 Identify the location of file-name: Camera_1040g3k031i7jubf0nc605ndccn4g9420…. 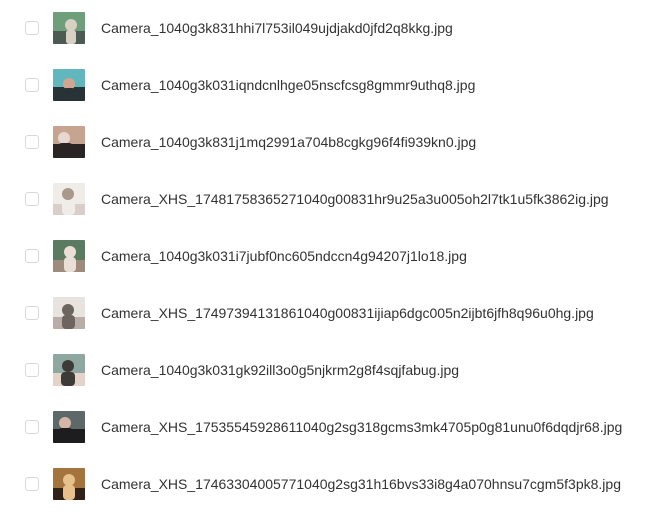
(284, 256).